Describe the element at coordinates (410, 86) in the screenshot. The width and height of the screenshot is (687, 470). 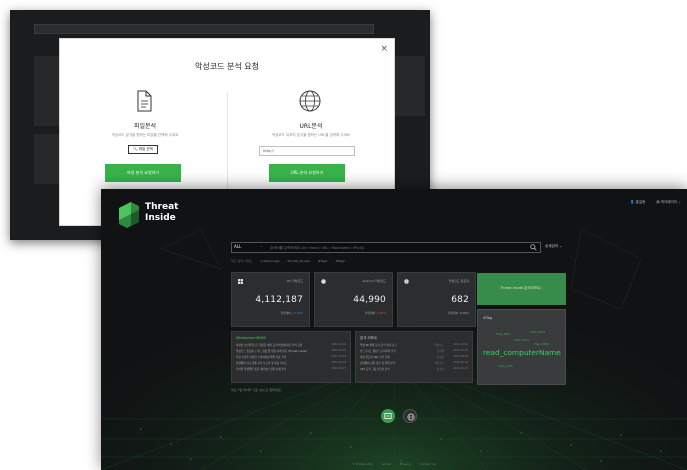
I see `background-card` at that location.